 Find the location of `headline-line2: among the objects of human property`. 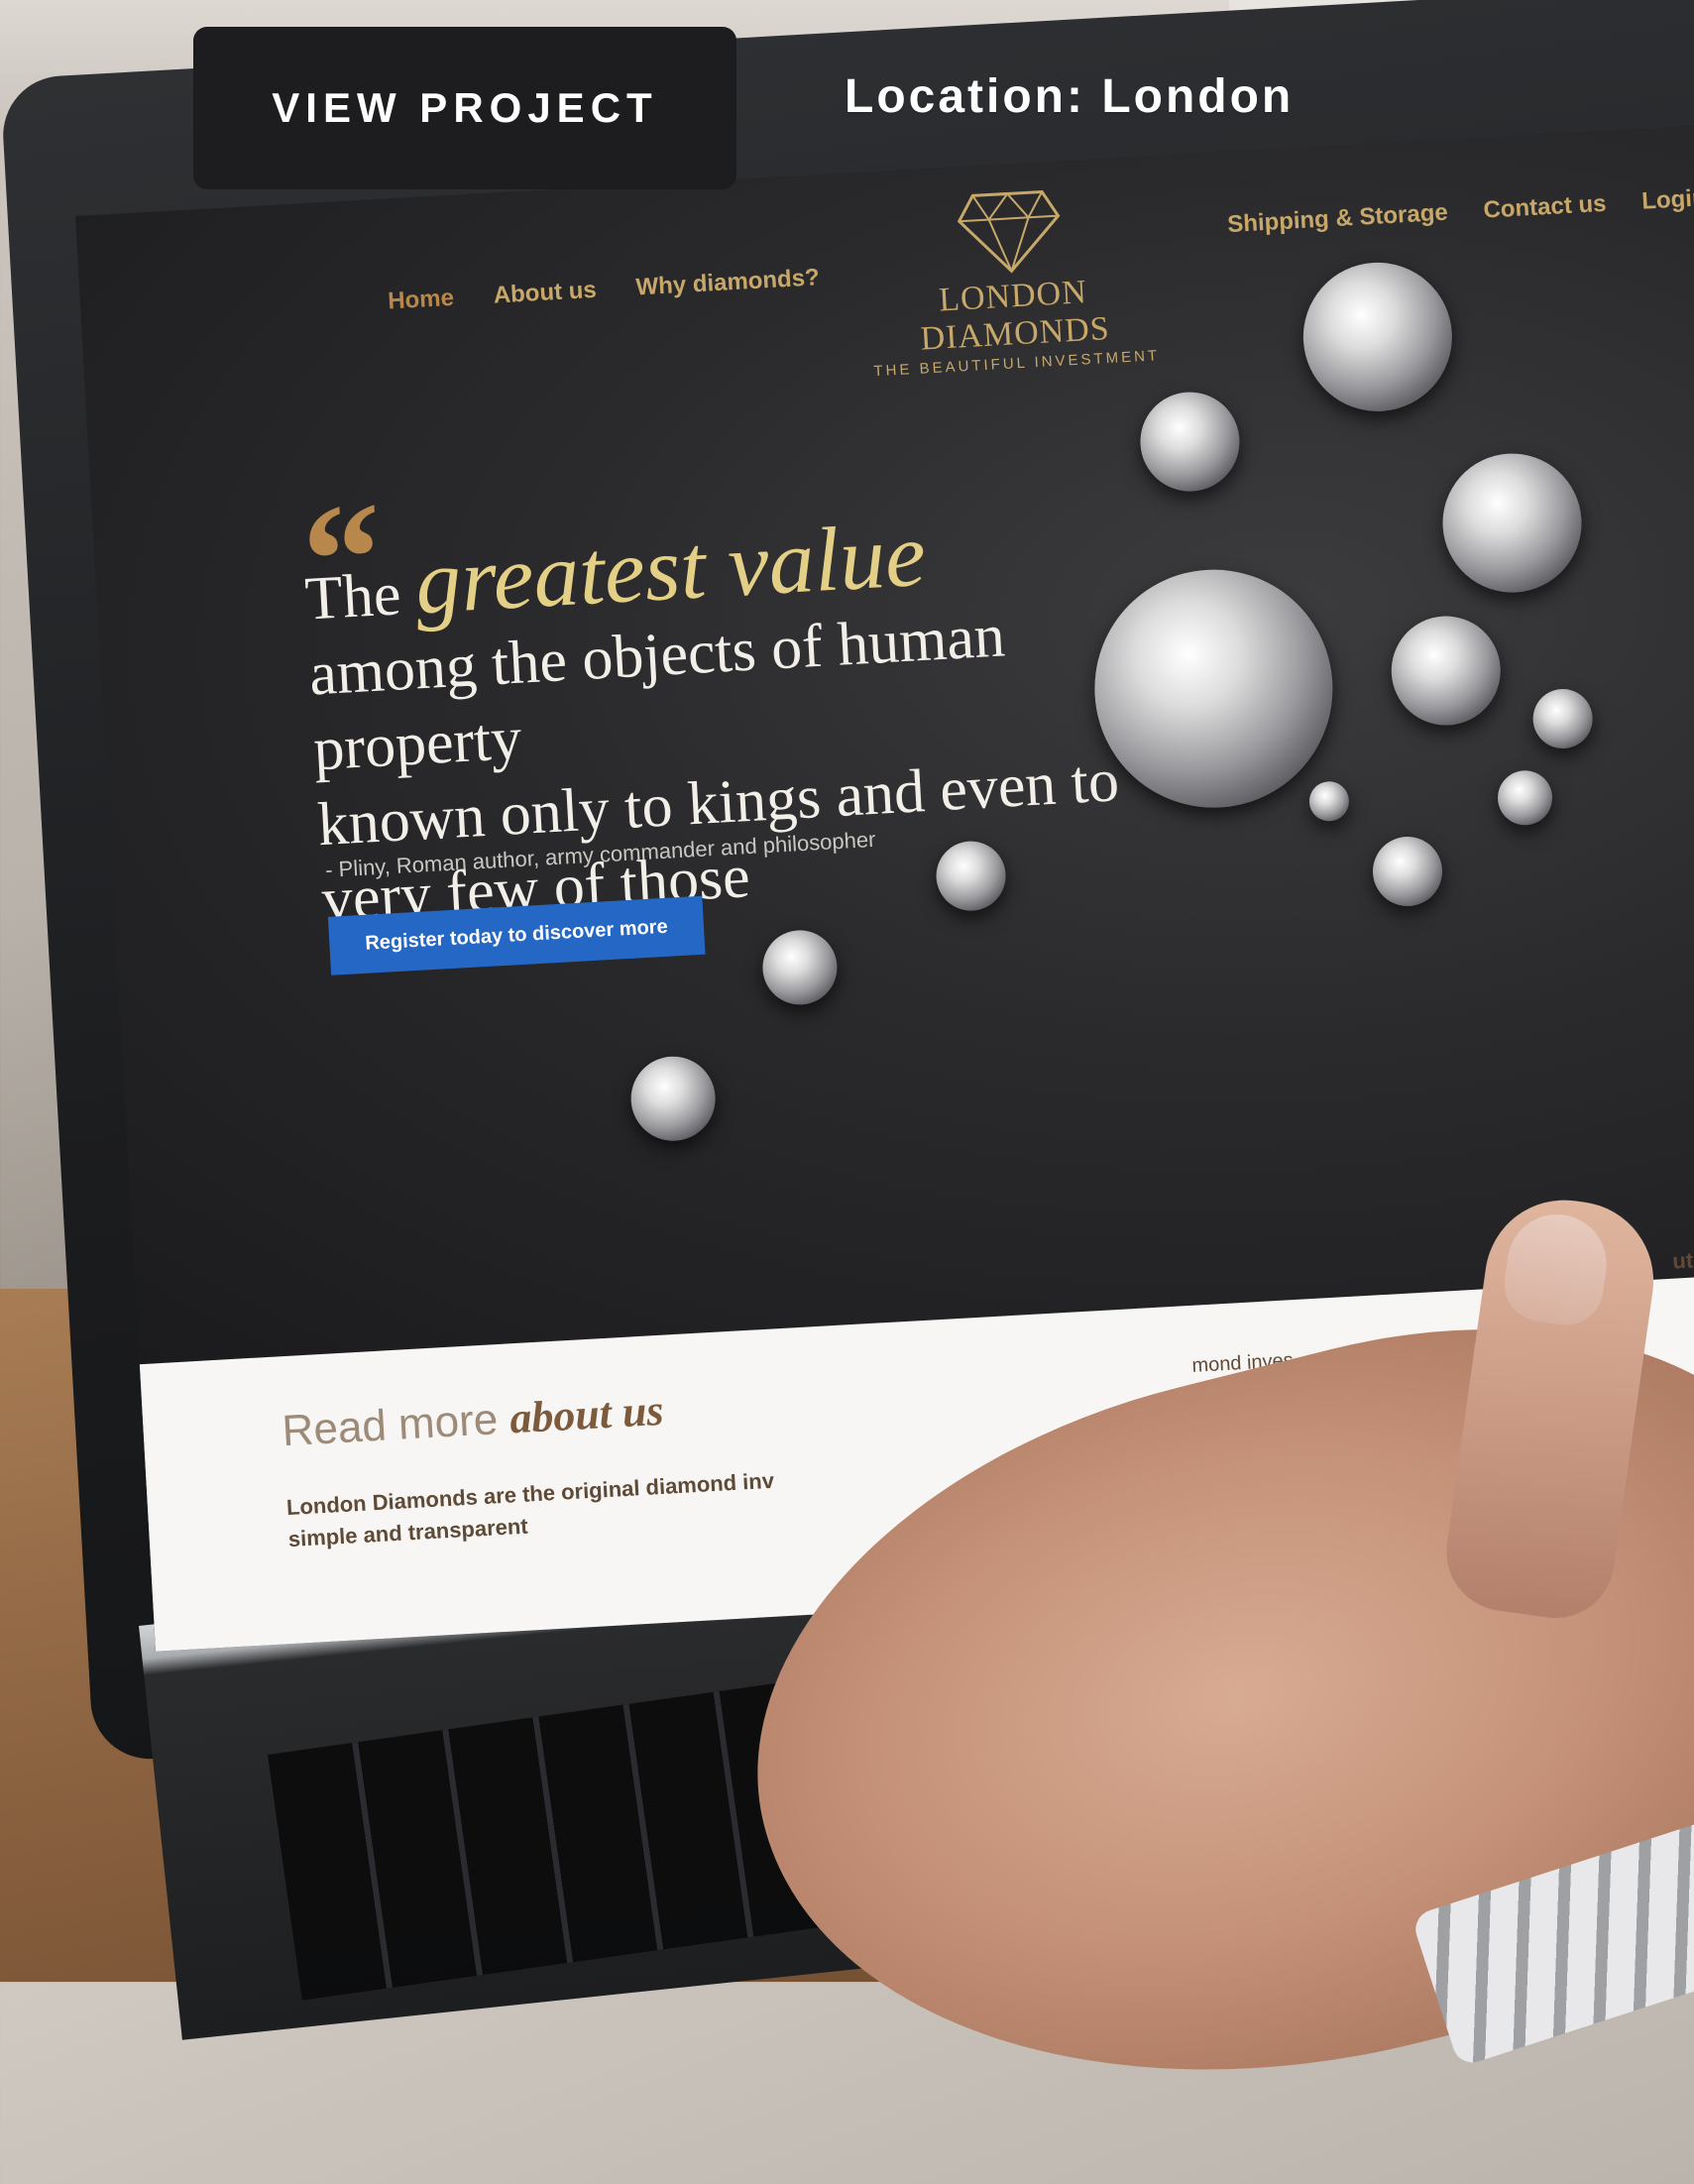

headline-line2: among the objects of human property is located at coordinates (657, 693).